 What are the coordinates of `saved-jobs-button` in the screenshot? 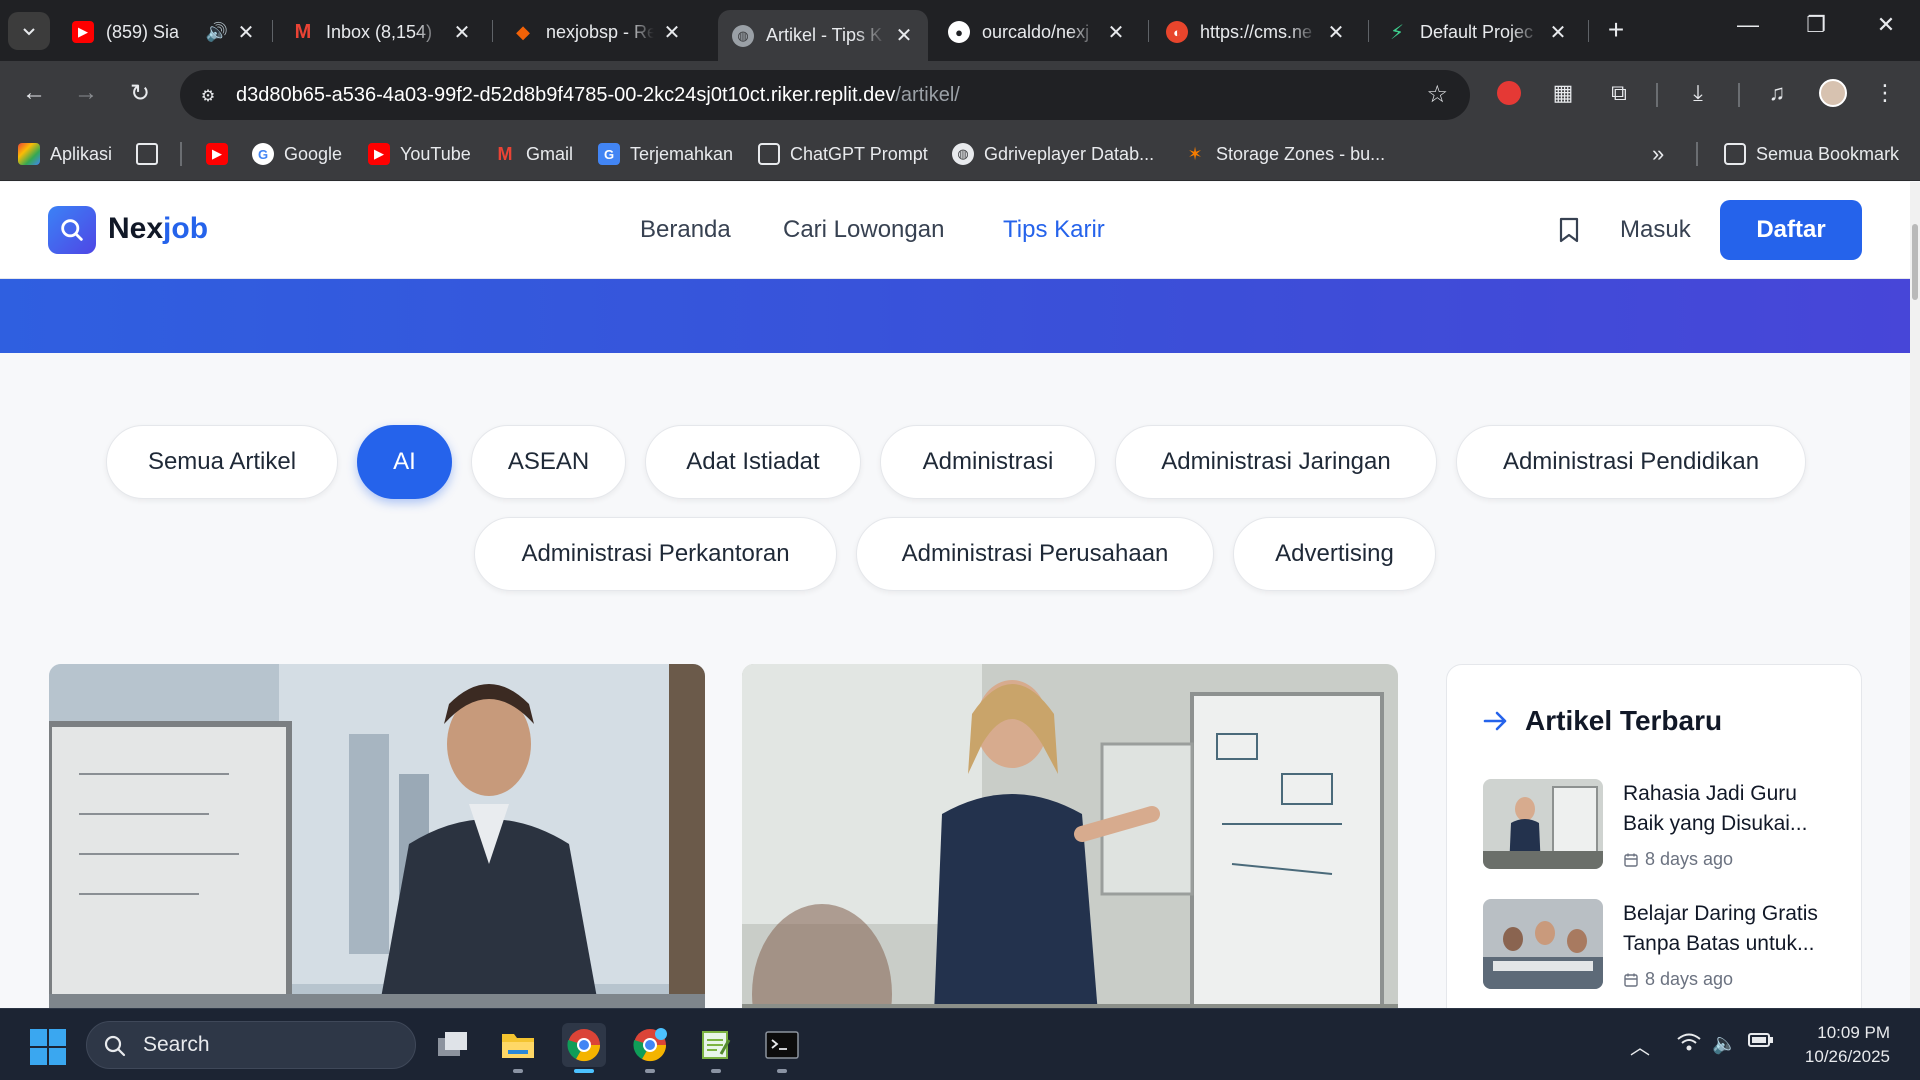 It's located at (1569, 230).